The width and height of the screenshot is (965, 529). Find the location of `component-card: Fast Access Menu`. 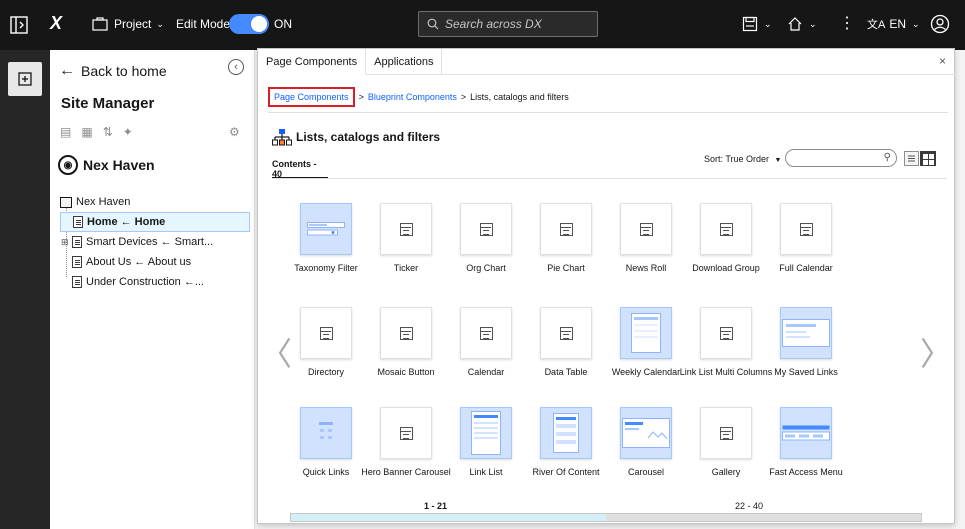

component-card: Fast Access Menu is located at coordinates (806, 442).